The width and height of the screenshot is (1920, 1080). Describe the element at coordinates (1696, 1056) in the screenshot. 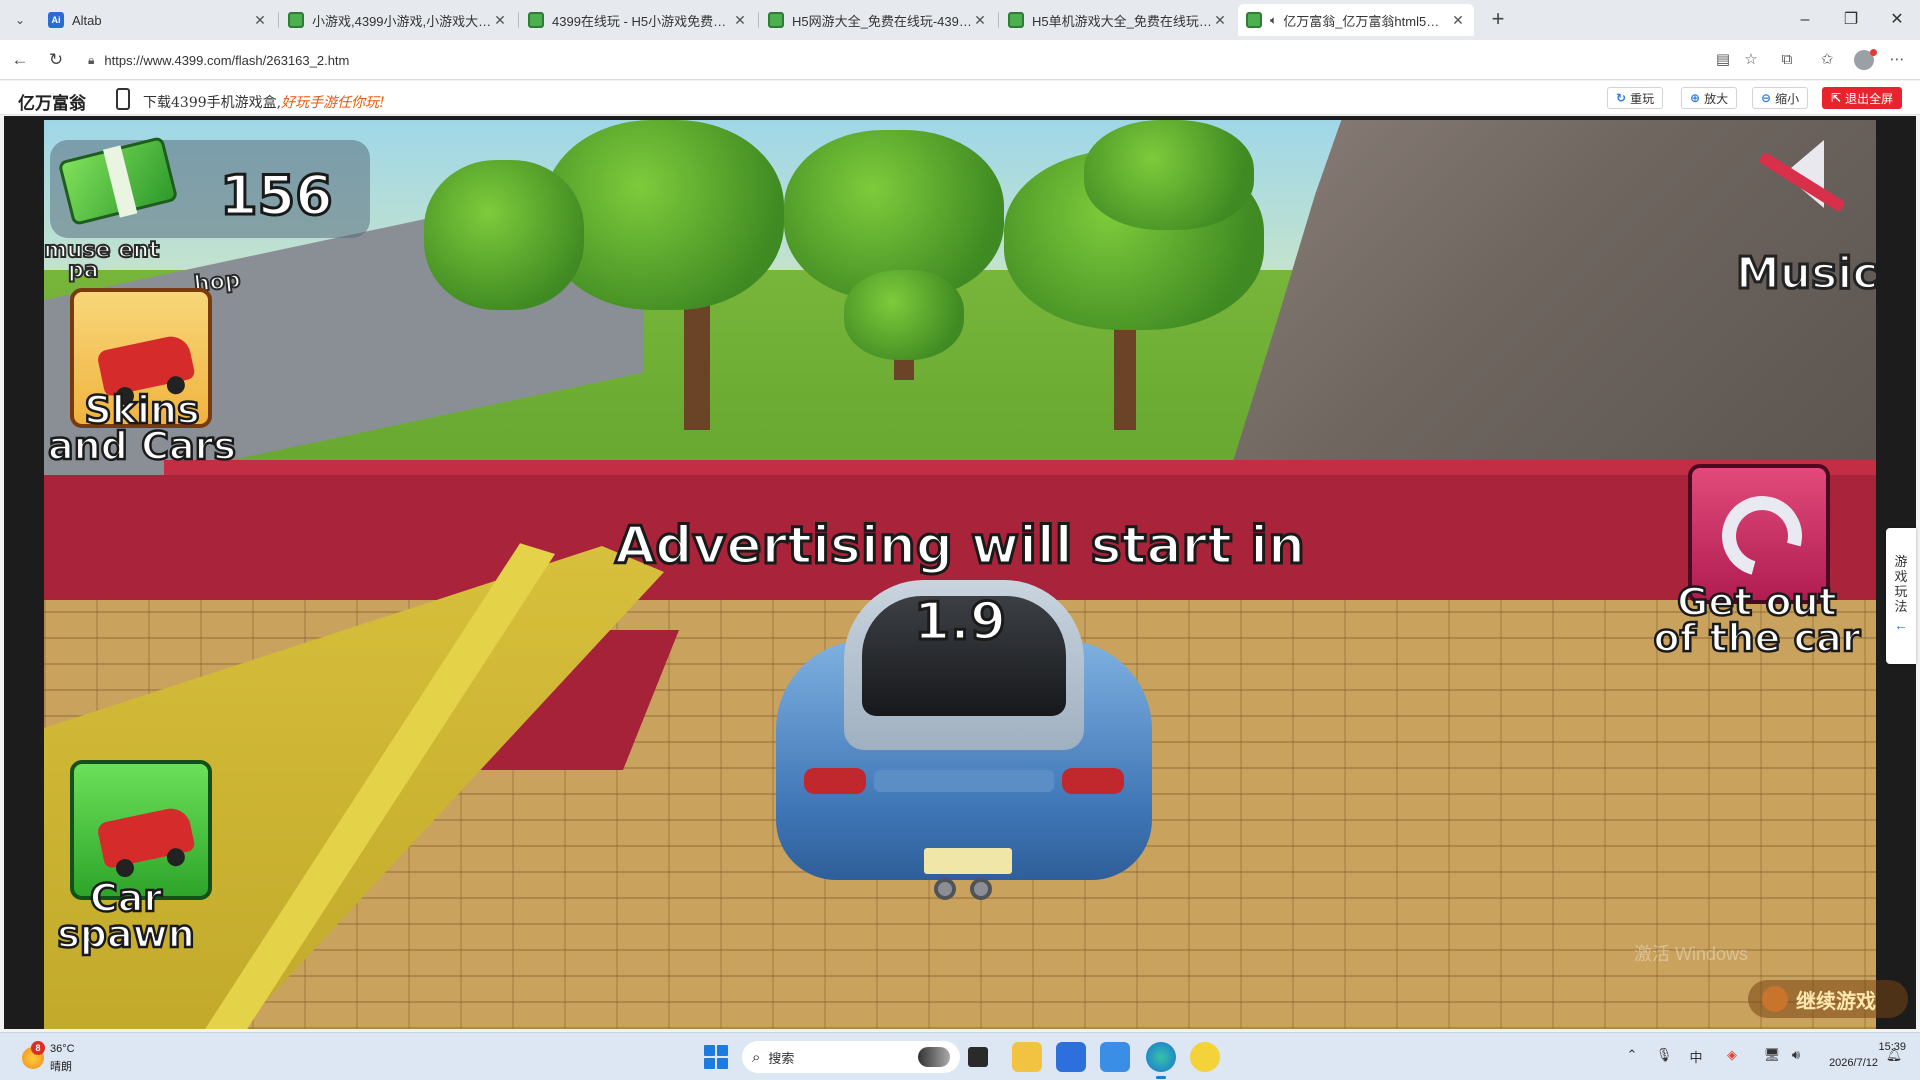

I see `input-method-icon: 中` at that location.